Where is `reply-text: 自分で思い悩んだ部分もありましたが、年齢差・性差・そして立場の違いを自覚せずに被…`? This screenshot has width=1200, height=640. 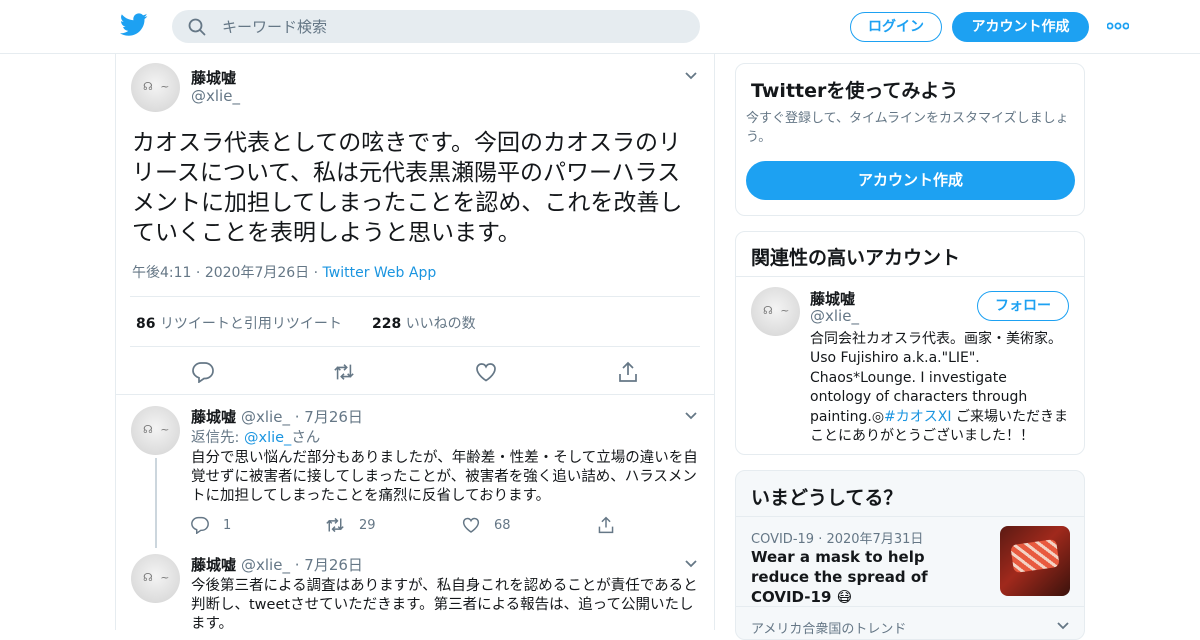
reply-text: 自分で思い悩んだ部分もありましたが、年齢差・性差・そして立場の違いを自覚せずに被… is located at coordinates (444, 477).